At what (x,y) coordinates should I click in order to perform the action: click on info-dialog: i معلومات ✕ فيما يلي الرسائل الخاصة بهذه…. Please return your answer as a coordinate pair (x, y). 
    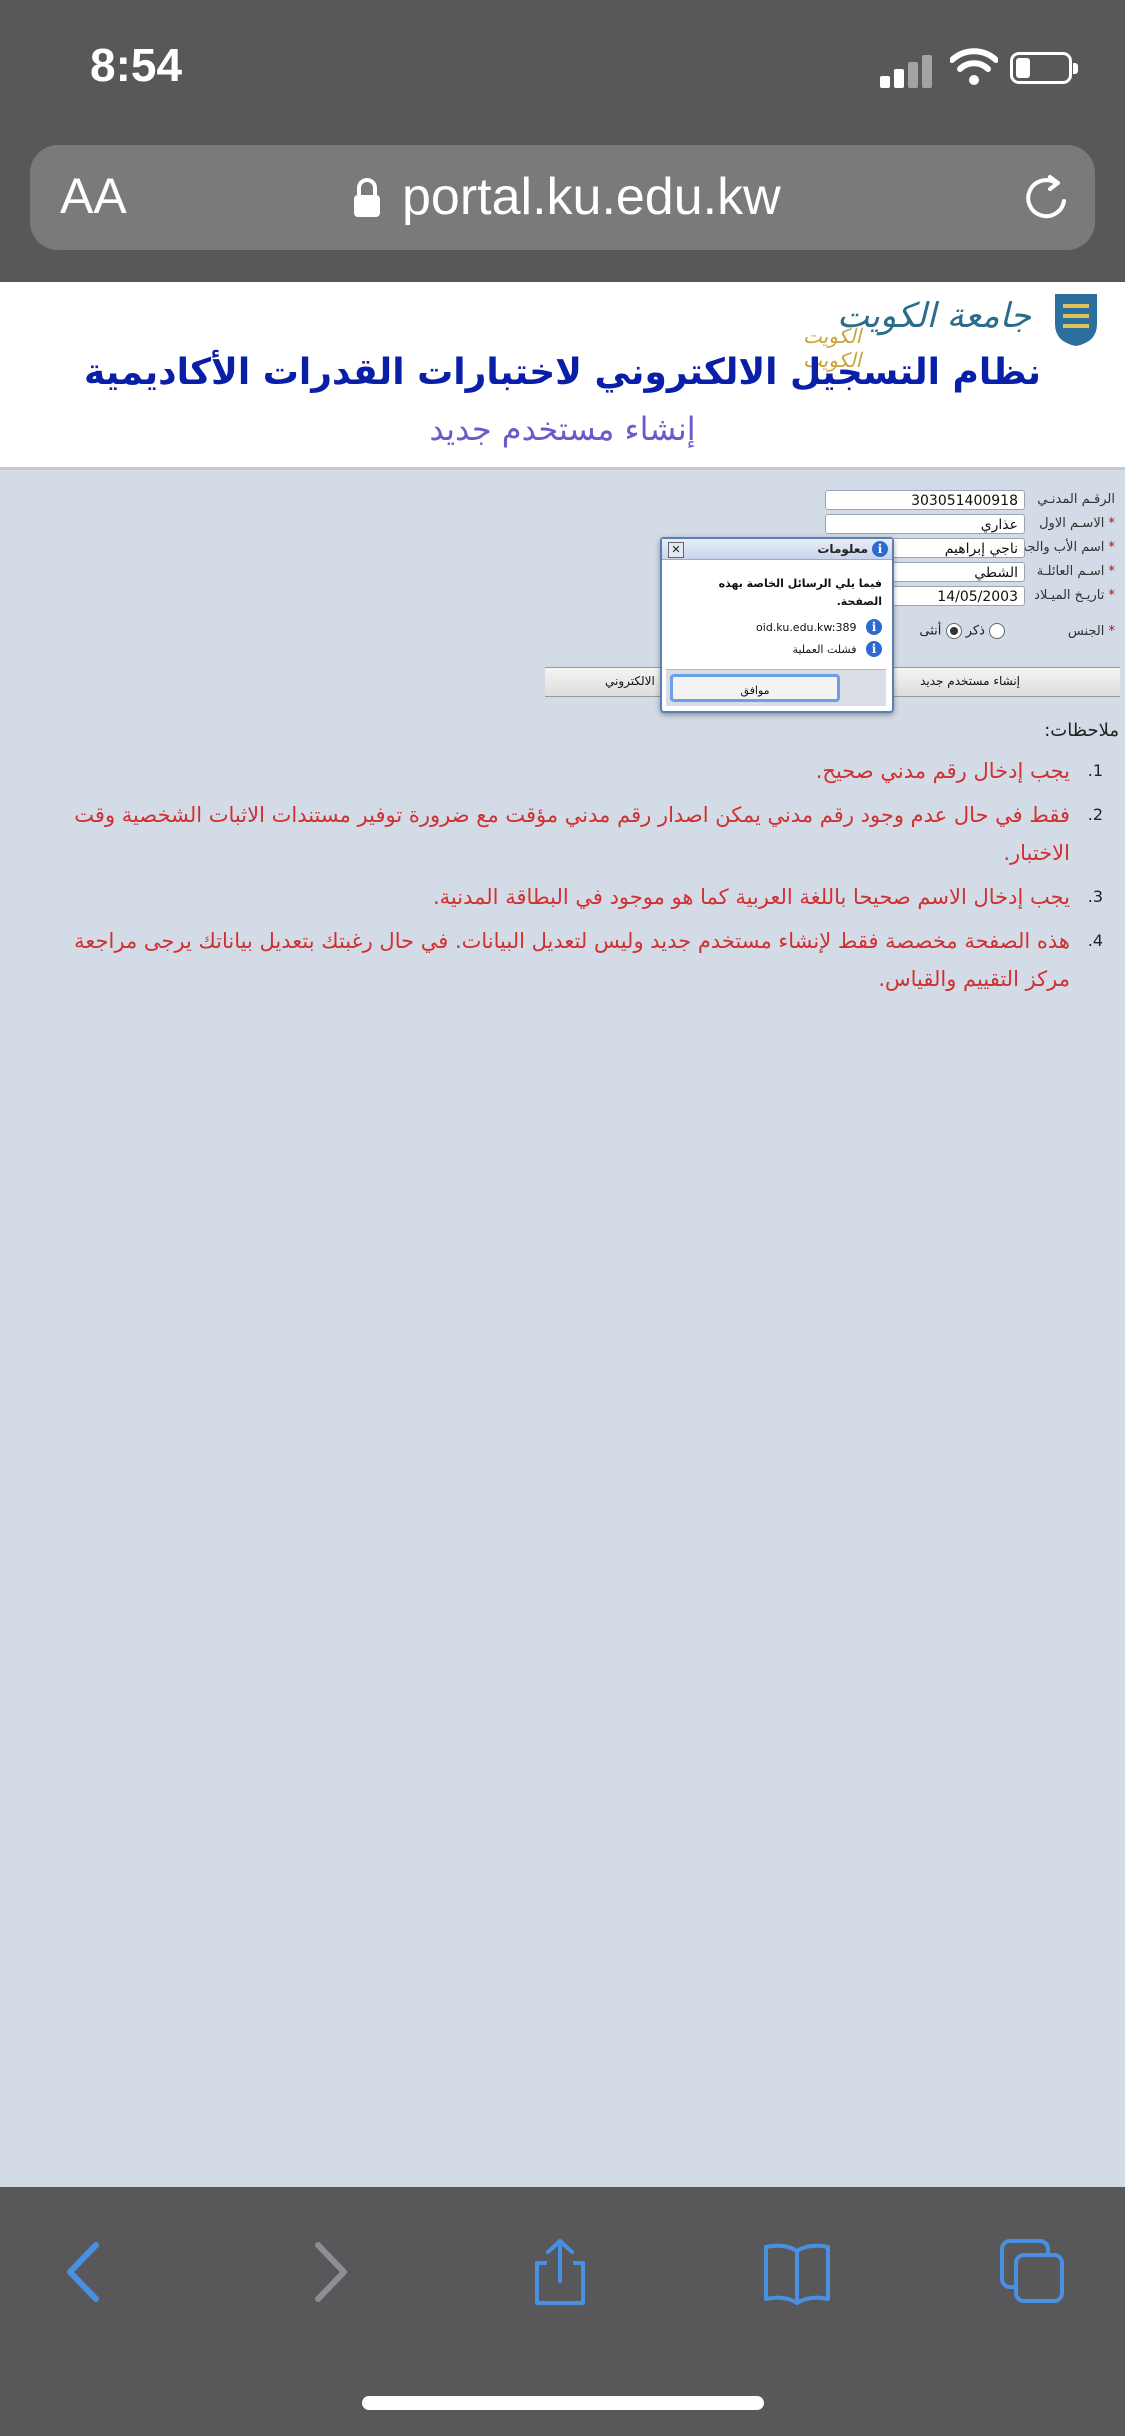
    Looking at the image, I should click on (777, 625).